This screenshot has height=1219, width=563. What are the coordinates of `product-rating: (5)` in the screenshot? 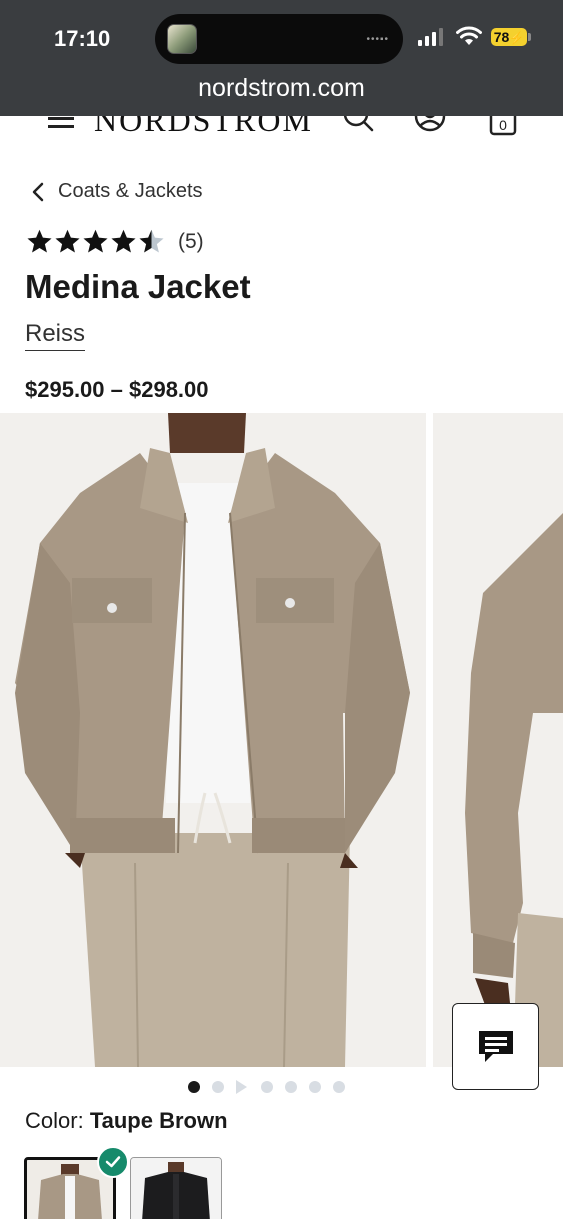 It's located at (115, 241).